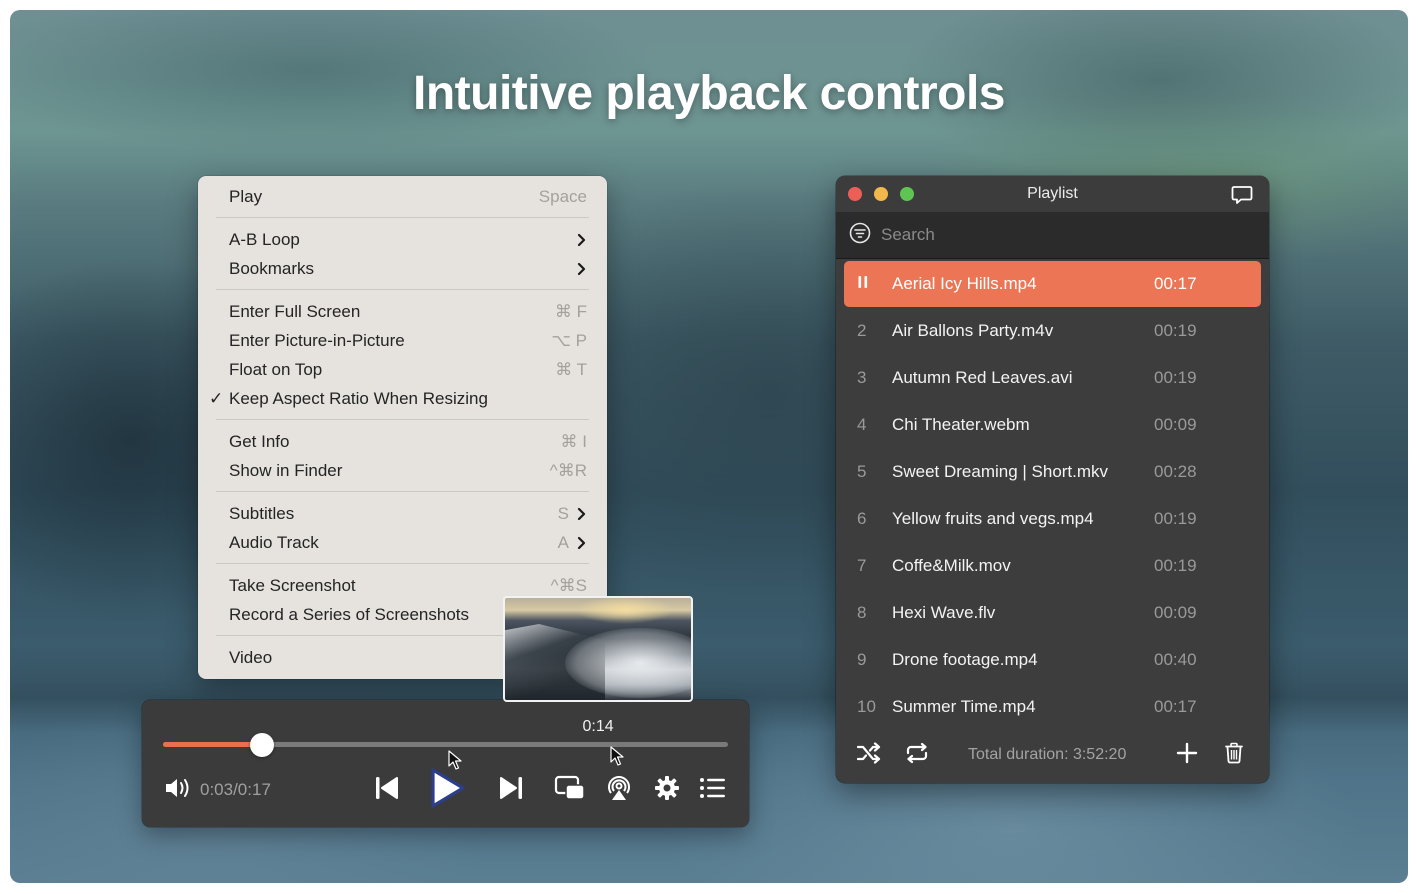 Image resolution: width=1418 pixels, height=894 pixels. I want to click on playlist-item: 6 Yellow fruits and vegs.mp4 00:19, so click(1052, 518).